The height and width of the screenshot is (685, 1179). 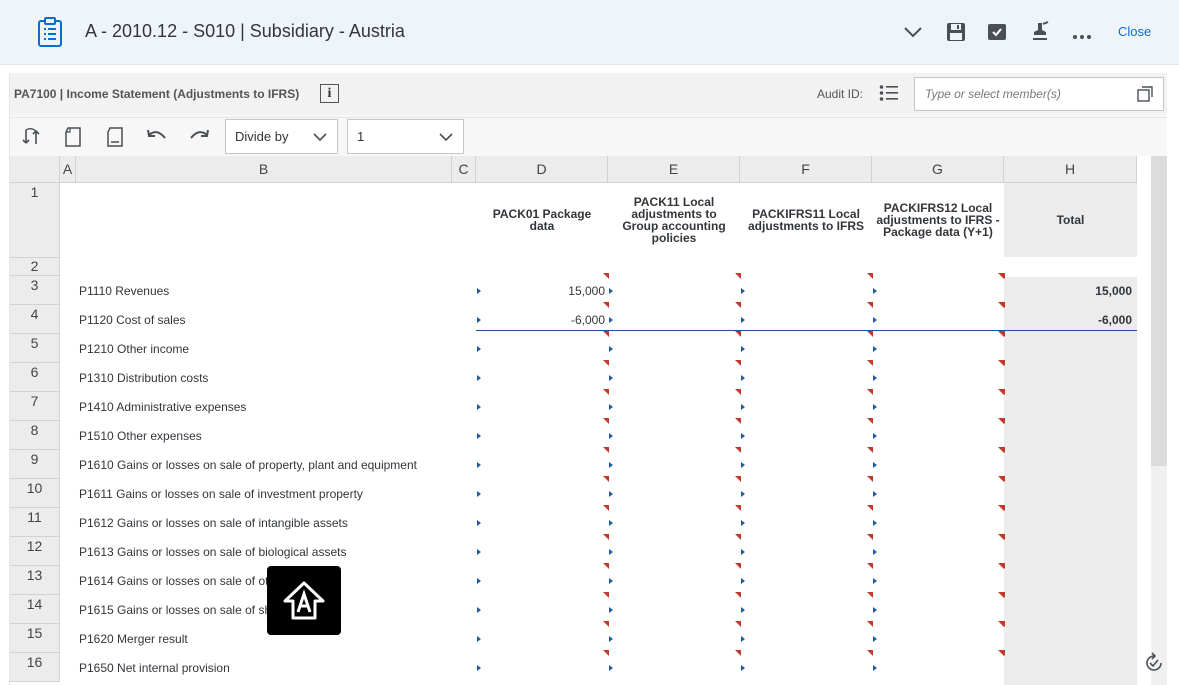 I want to click on row-header: 7, so click(x=35, y=406).